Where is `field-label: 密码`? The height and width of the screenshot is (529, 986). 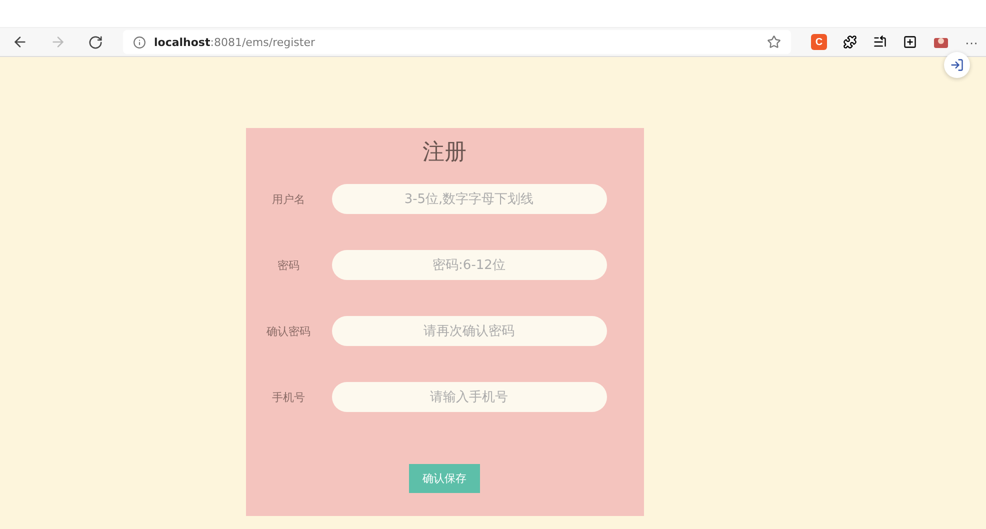 field-label: 密码 is located at coordinates (288, 265).